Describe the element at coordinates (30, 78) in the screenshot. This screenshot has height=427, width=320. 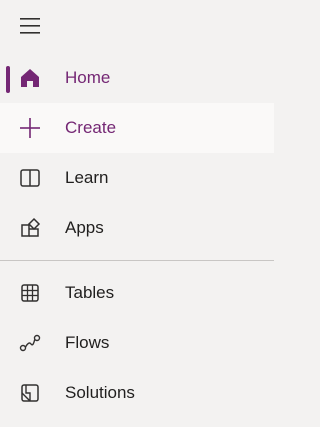
I see `home-icon` at that location.